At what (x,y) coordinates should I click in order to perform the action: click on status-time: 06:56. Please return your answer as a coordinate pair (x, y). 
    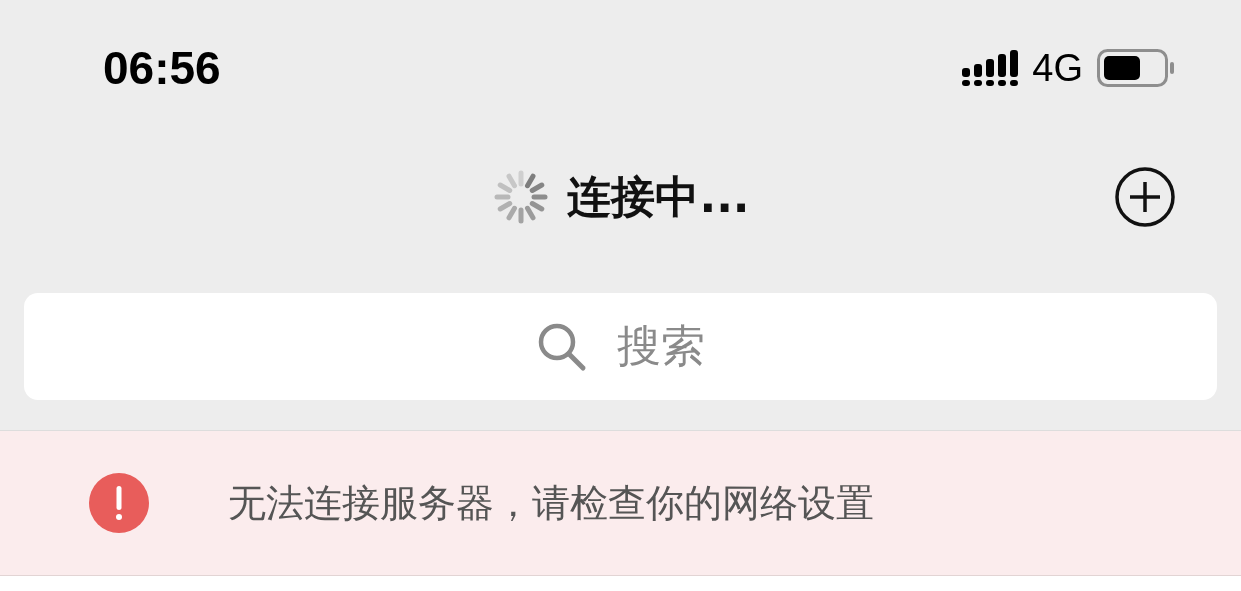
    Looking at the image, I should click on (162, 68).